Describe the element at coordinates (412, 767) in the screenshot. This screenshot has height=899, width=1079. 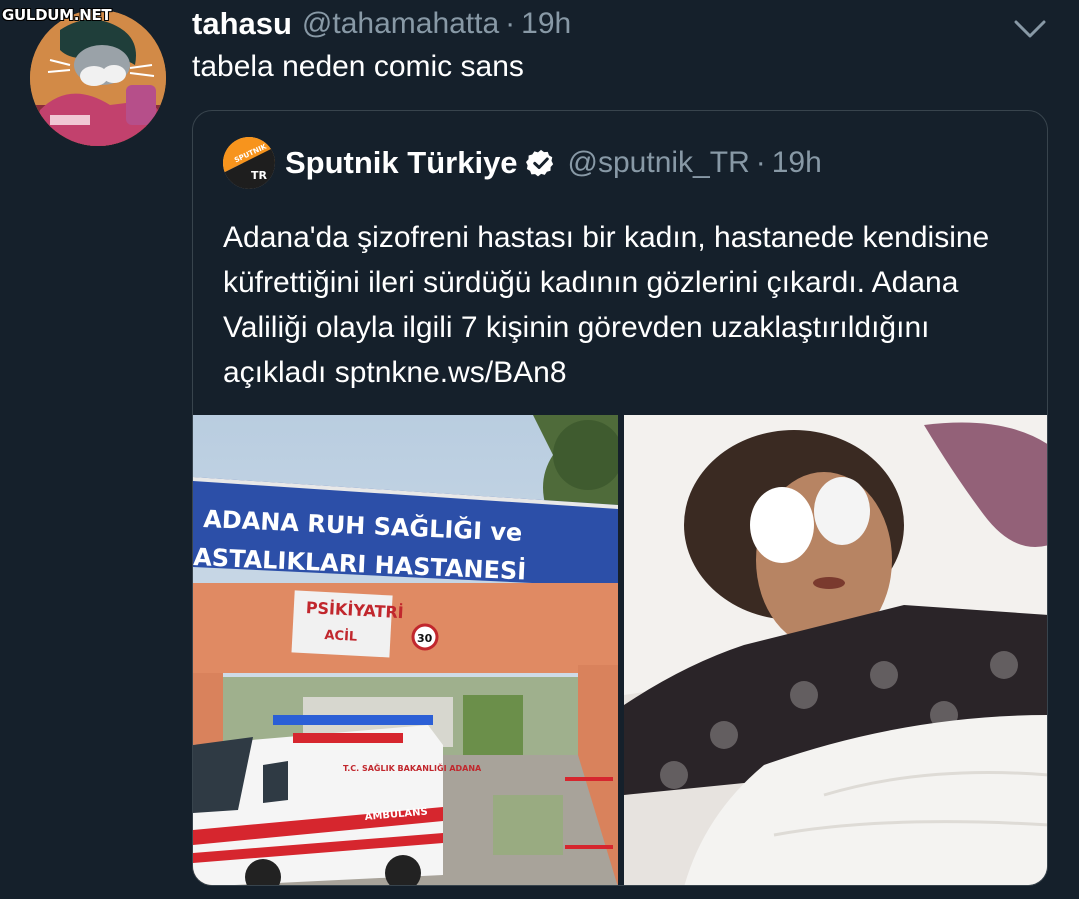
I see `ambulance-side-text: T.C. SAĞLIK BAKANLIĞI ADANA` at that location.